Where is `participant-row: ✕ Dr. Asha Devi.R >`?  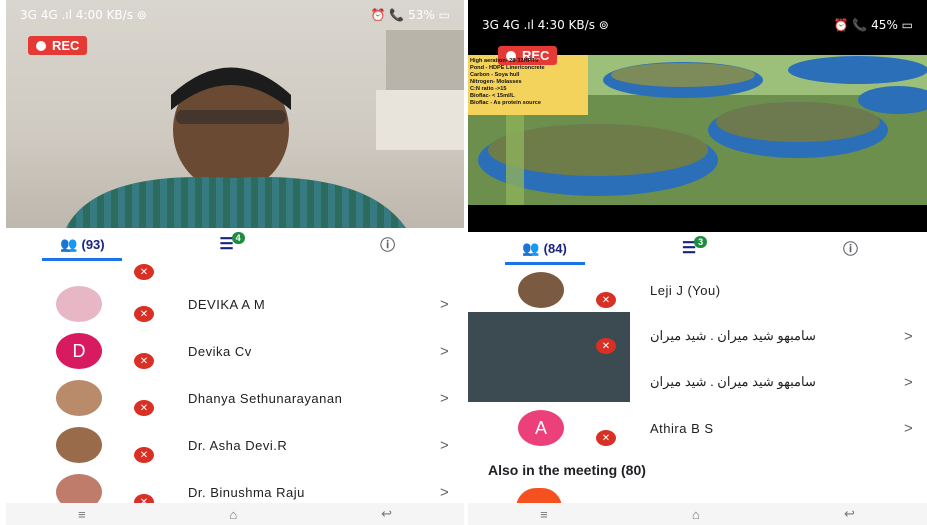 participant-row: ✕ Dr. Asha Devi.R > is located at coordinates (235, 445).